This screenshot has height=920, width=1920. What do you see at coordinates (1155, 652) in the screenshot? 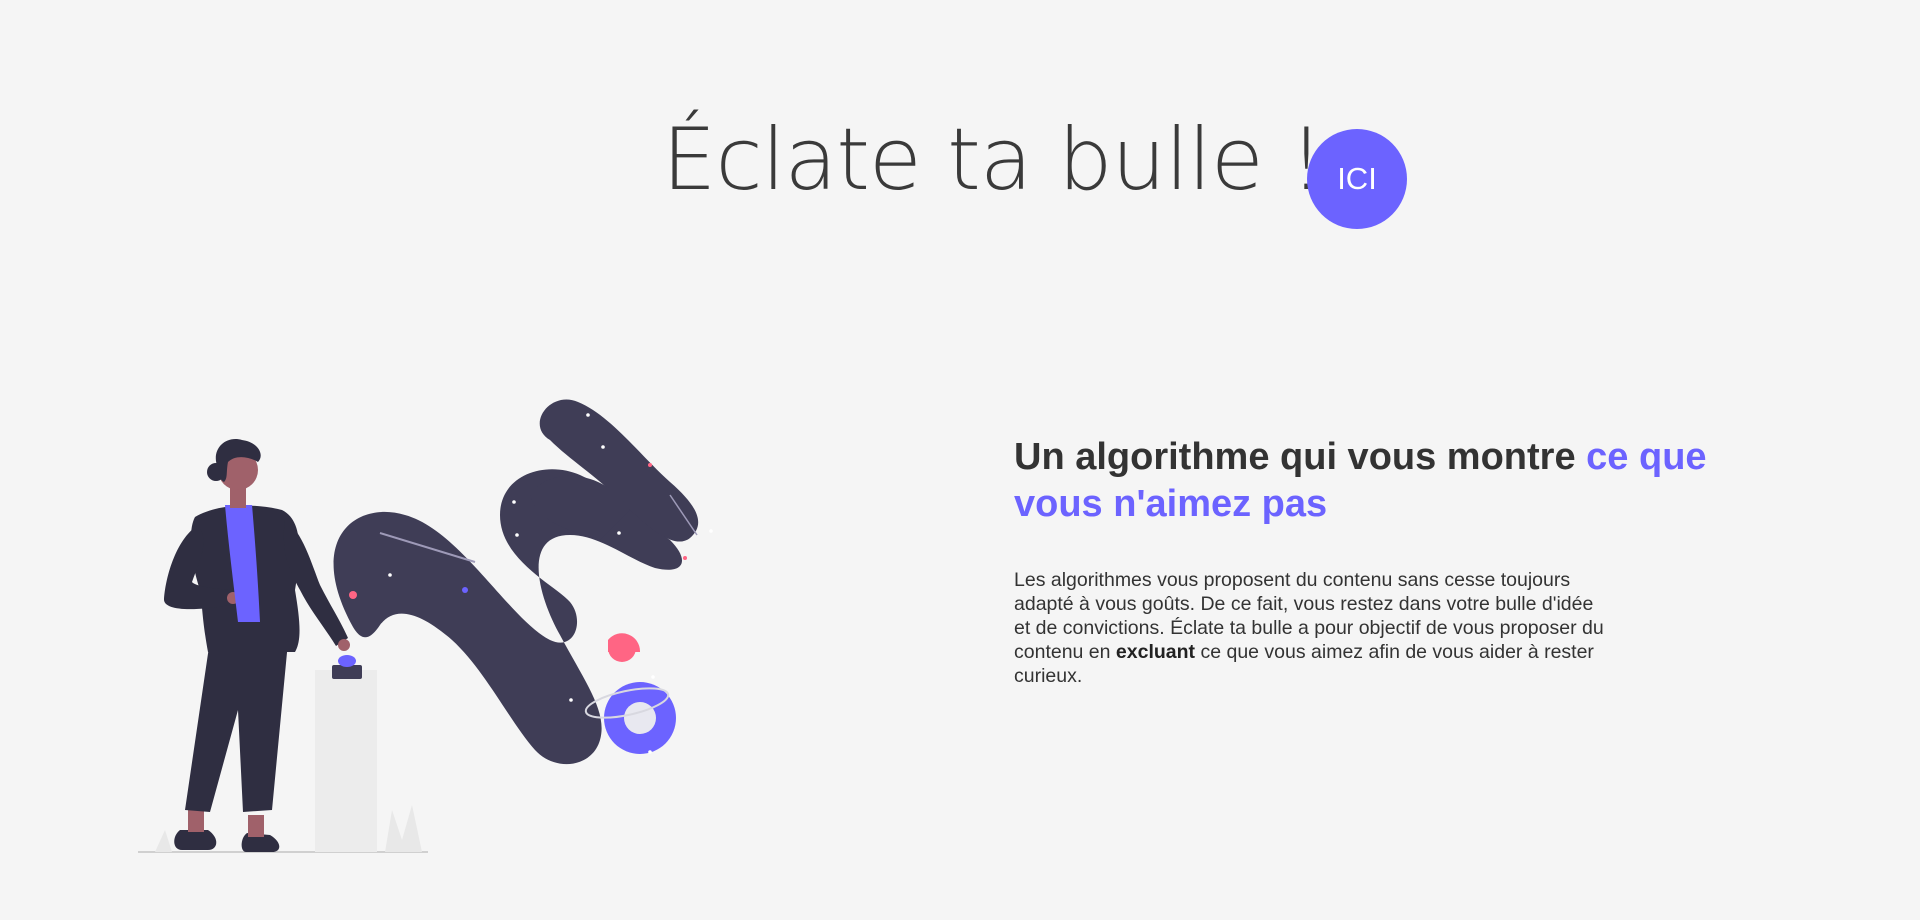
I see `description-bold-word: excluant` at bounding box center [1155, 652].